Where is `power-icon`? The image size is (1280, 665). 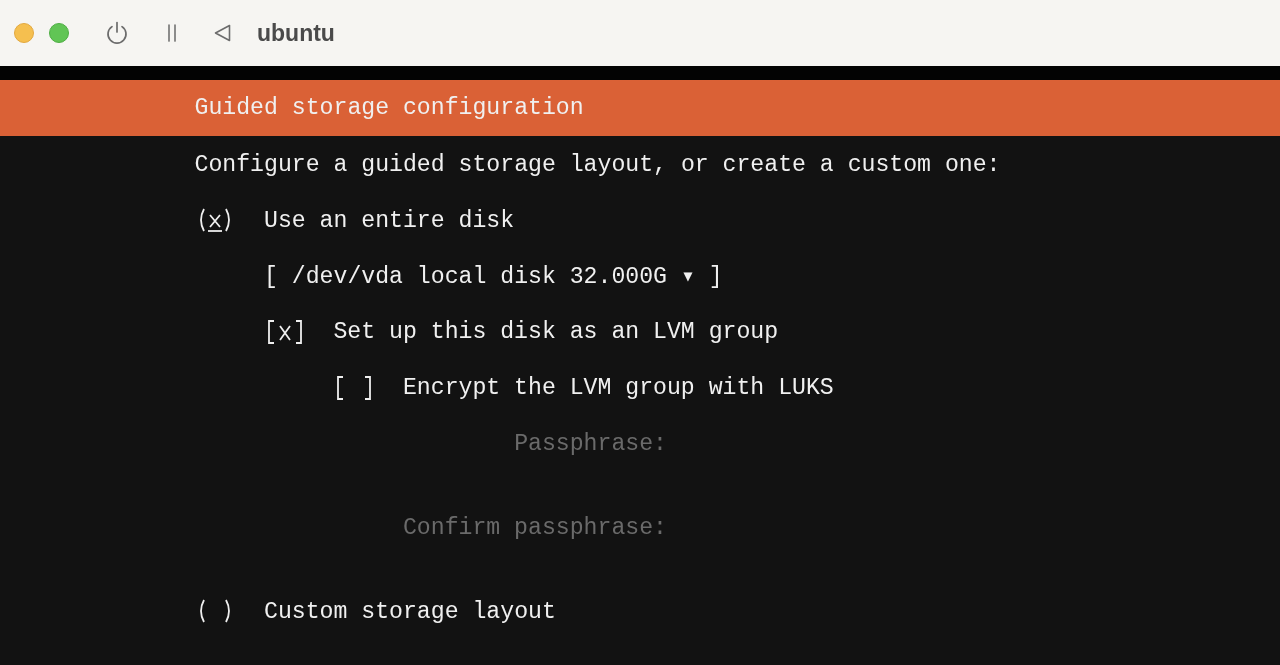
power-icon is located at coordinates (117, 33).